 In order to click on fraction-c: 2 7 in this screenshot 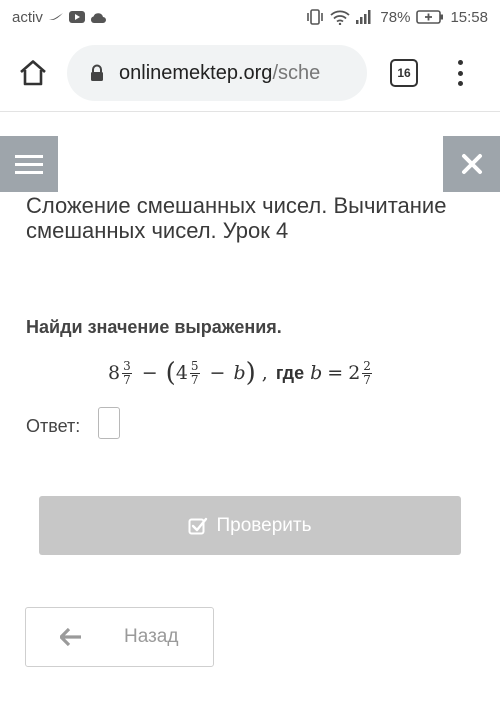, I will do `click(367, 372)`.